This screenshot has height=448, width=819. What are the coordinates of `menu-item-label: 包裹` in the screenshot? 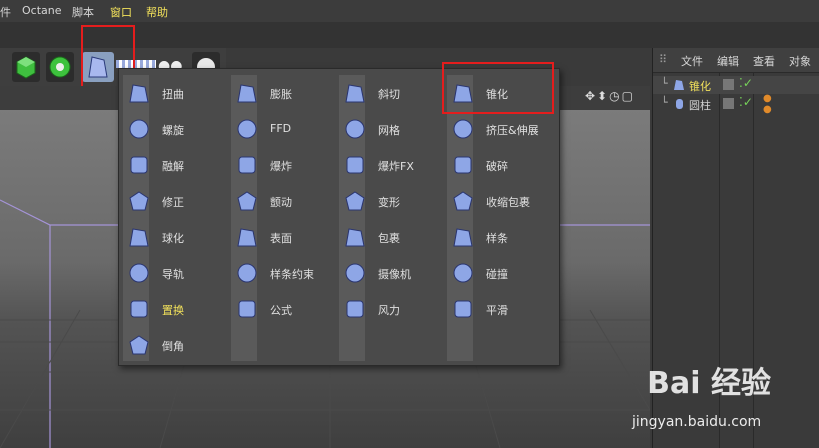 It's located at (389, 238).